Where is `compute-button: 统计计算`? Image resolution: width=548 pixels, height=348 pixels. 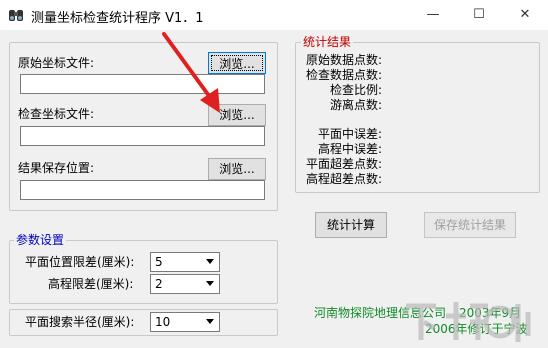
compute-button: 统计计算 is located at coordinates (351, 225).